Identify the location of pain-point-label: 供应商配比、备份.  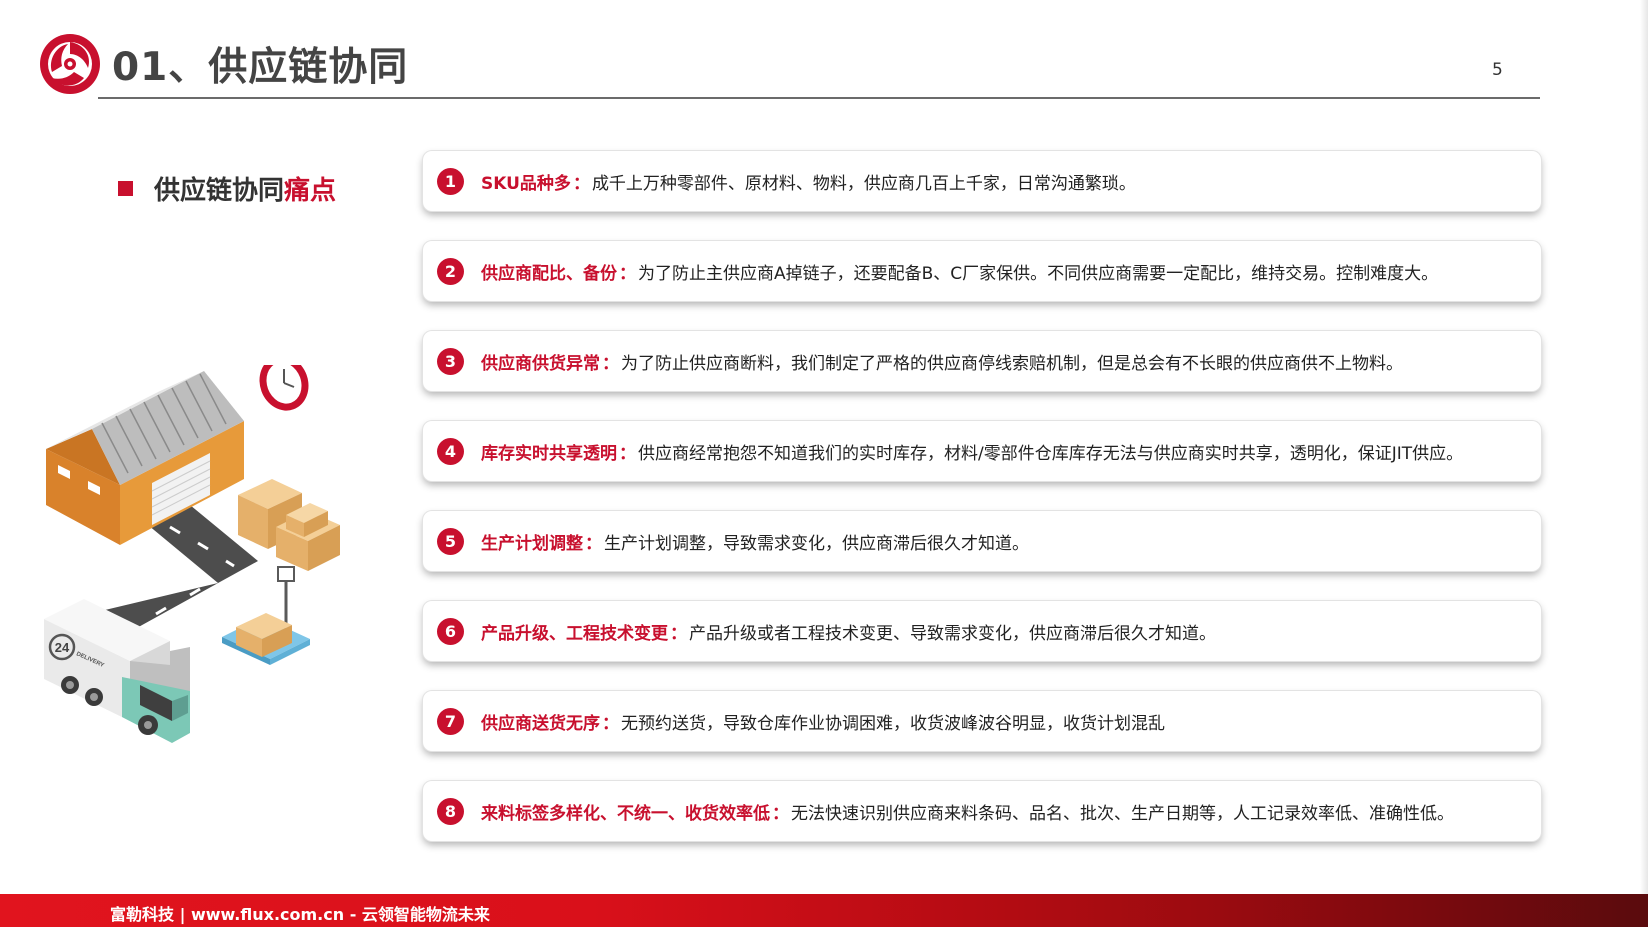
(549, 273).